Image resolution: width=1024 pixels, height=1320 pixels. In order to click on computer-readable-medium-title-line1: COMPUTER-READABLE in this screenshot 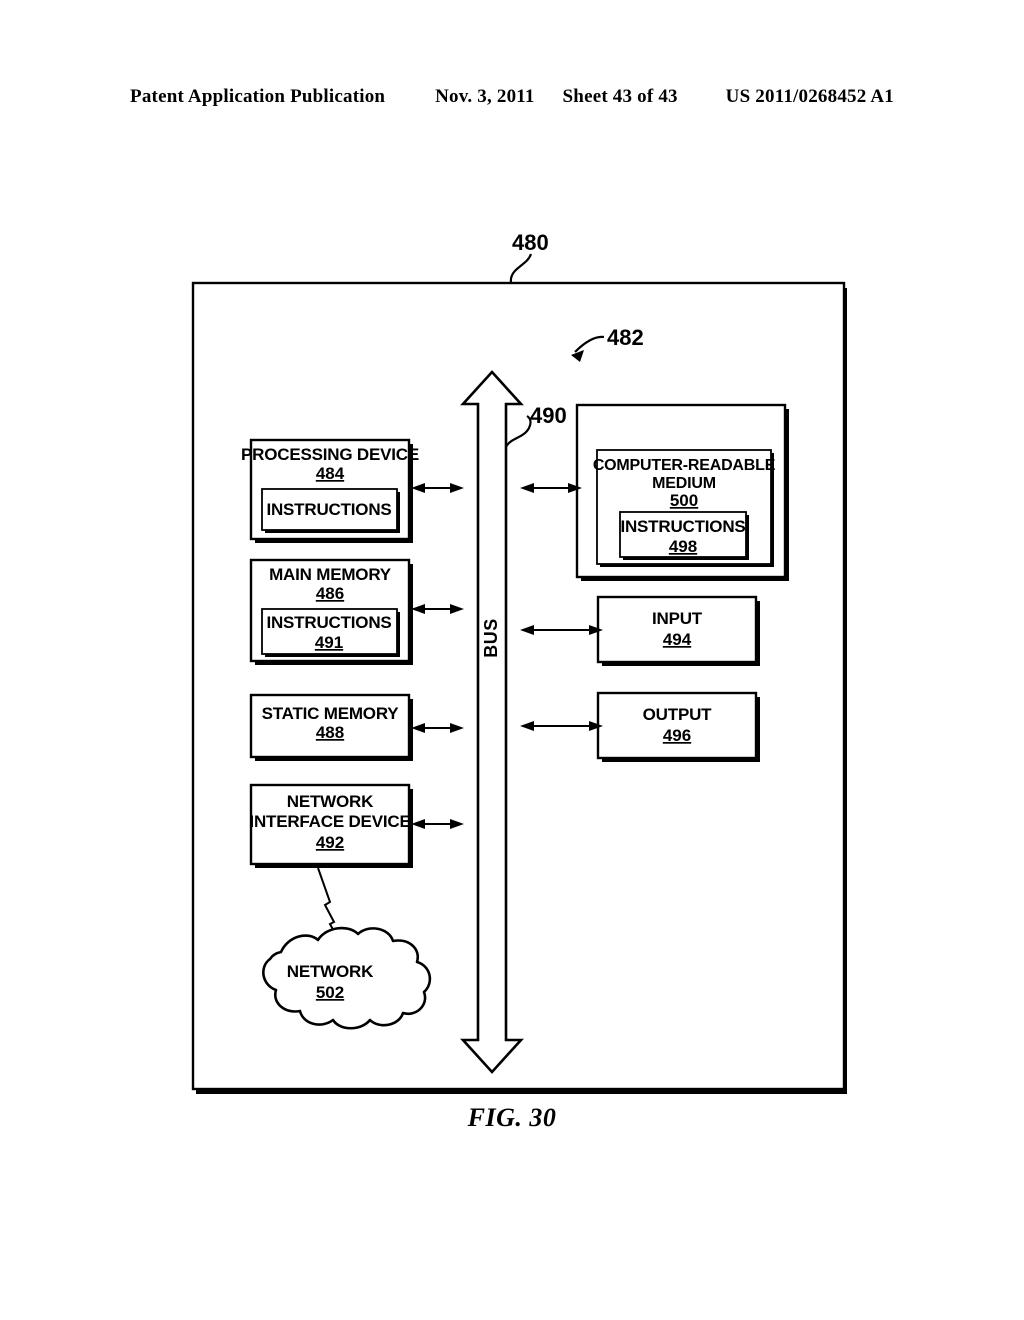, I will do `click(684, 465)`.